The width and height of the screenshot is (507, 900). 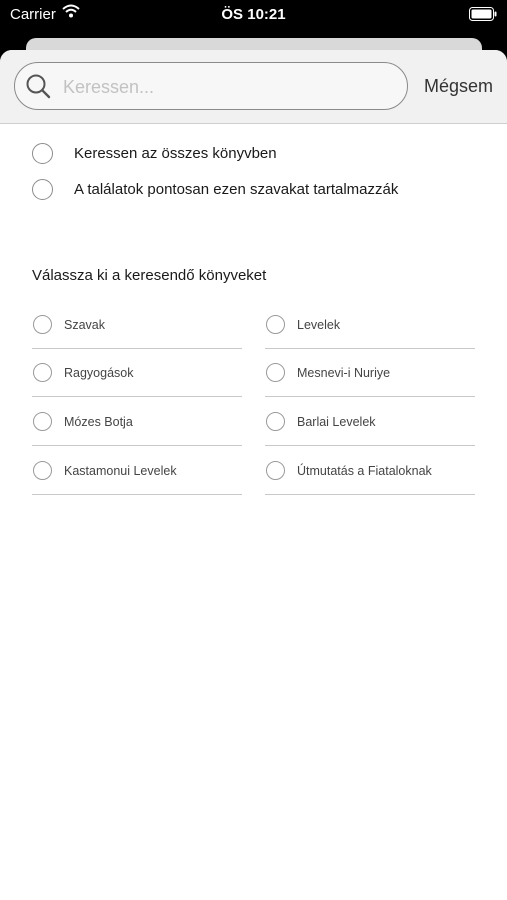 I want to click on search-header: Mégsem, so click(x=253, y=87).